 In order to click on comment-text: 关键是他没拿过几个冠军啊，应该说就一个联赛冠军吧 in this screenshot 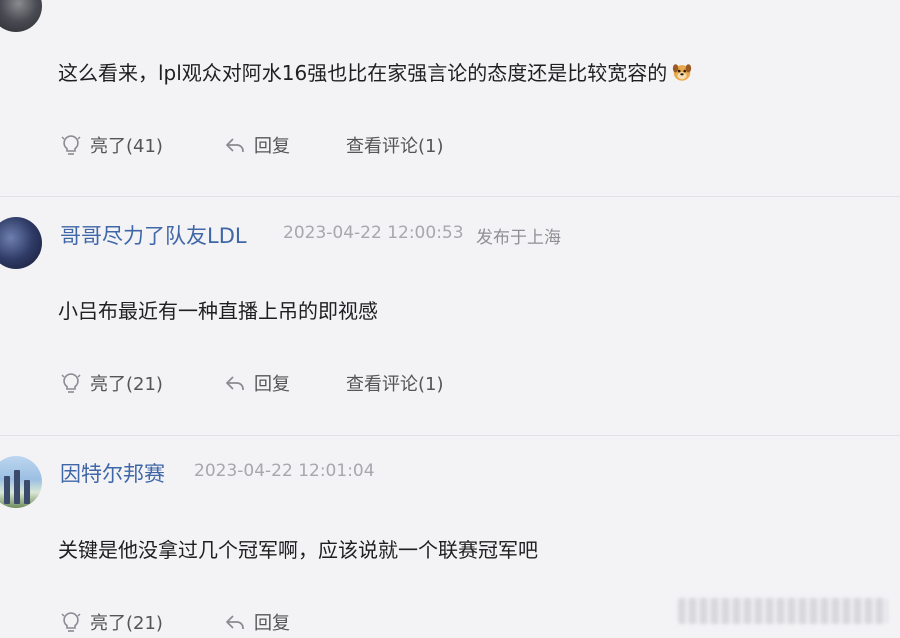, I will do `click(298, 550)`.